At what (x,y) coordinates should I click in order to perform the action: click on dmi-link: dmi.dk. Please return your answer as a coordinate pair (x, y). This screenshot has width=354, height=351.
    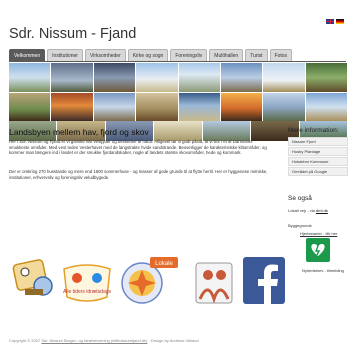
    Looking at the image, I should click on (322, 210).